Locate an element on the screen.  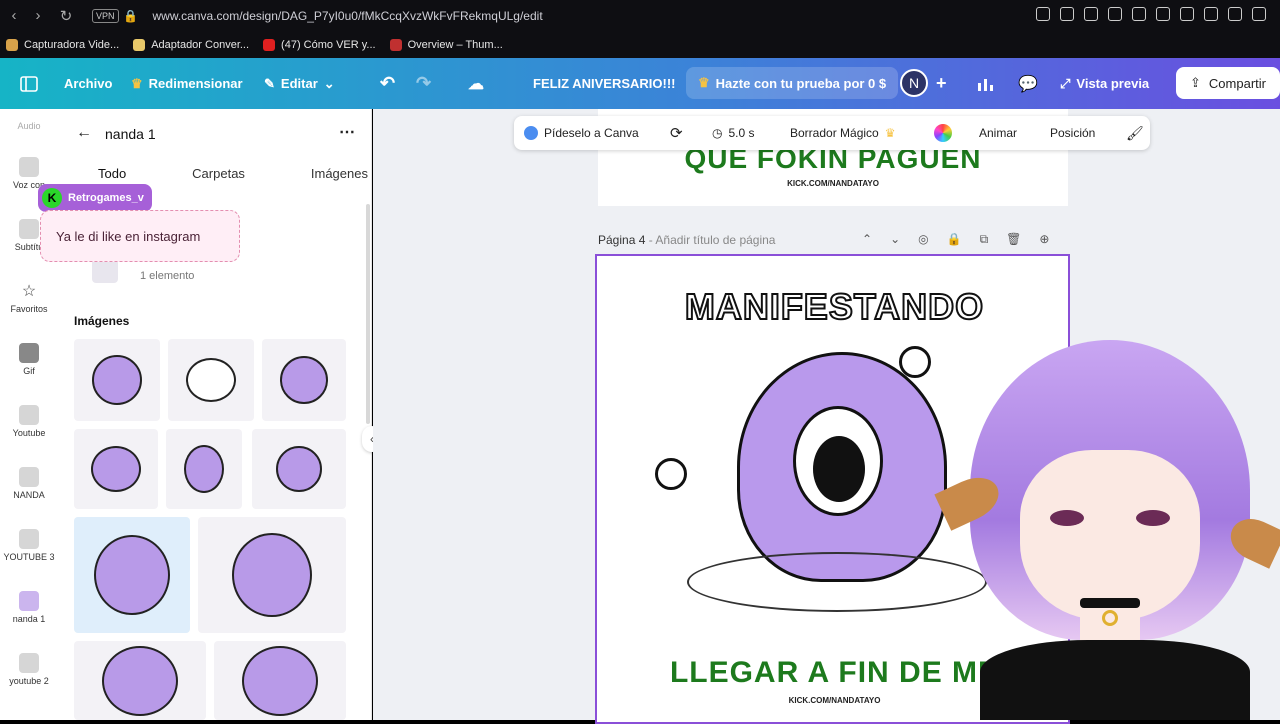
chevron-up-icon: ⌃ is located at coordinates (867, 239).